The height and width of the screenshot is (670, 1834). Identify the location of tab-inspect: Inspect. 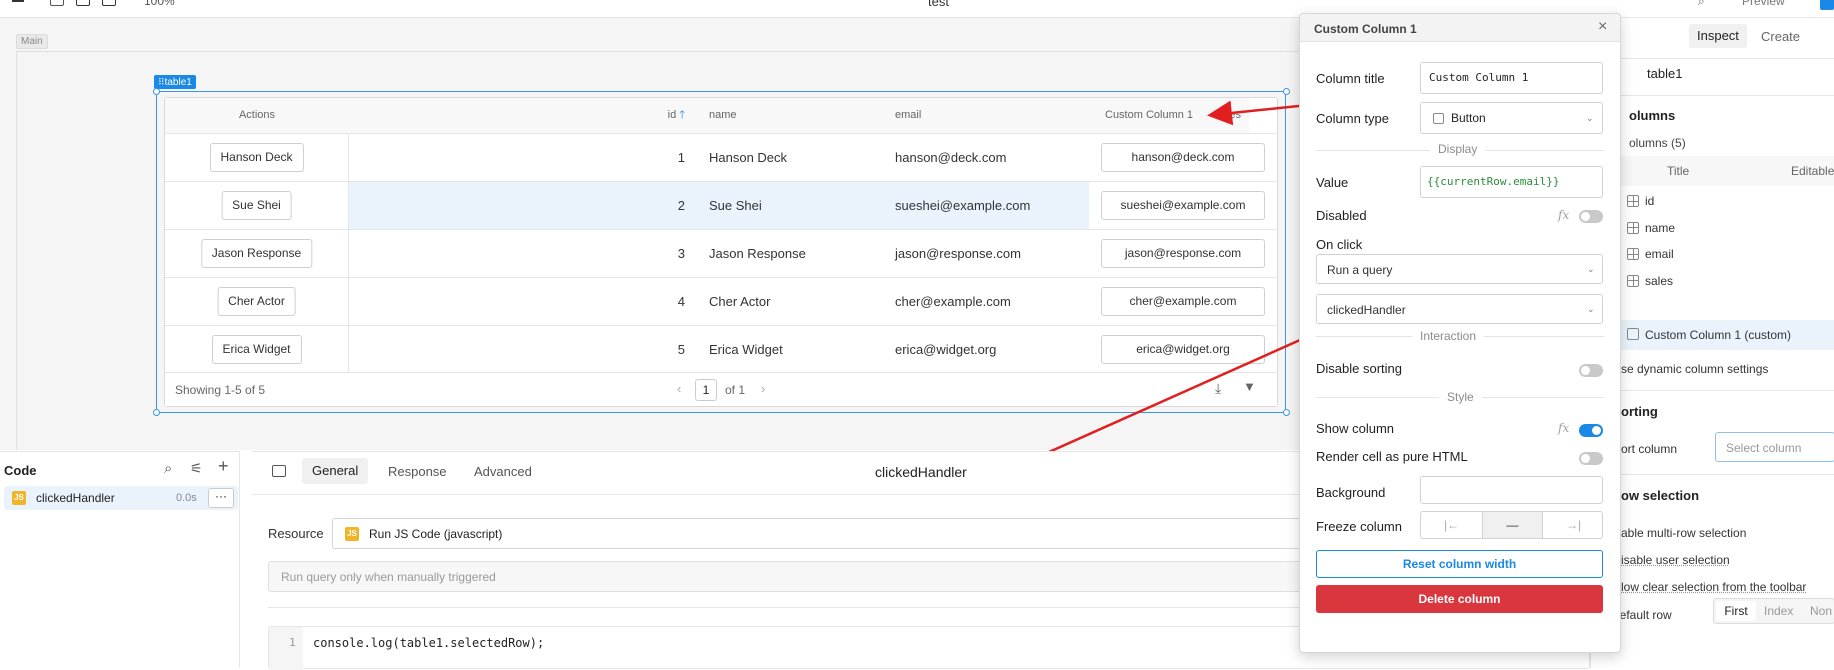
(1718, 36).